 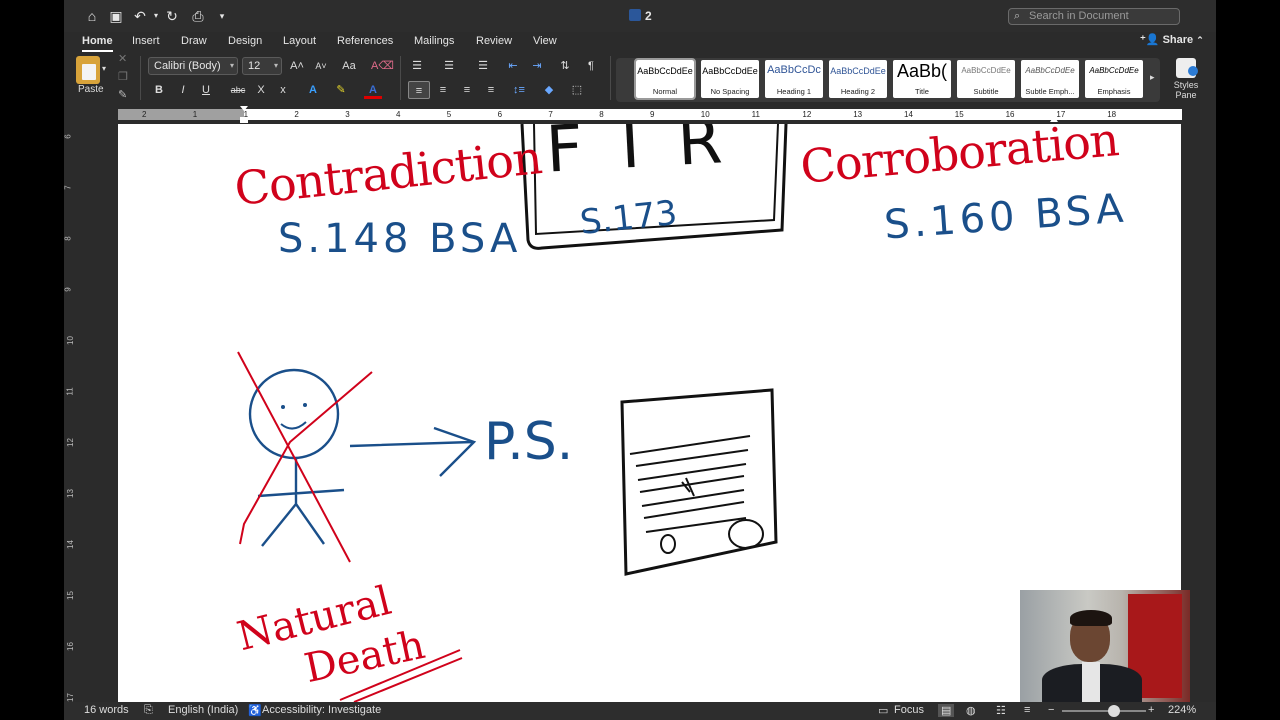 I want to click on align-right-icon: ≡, so click(x=467, y=90).